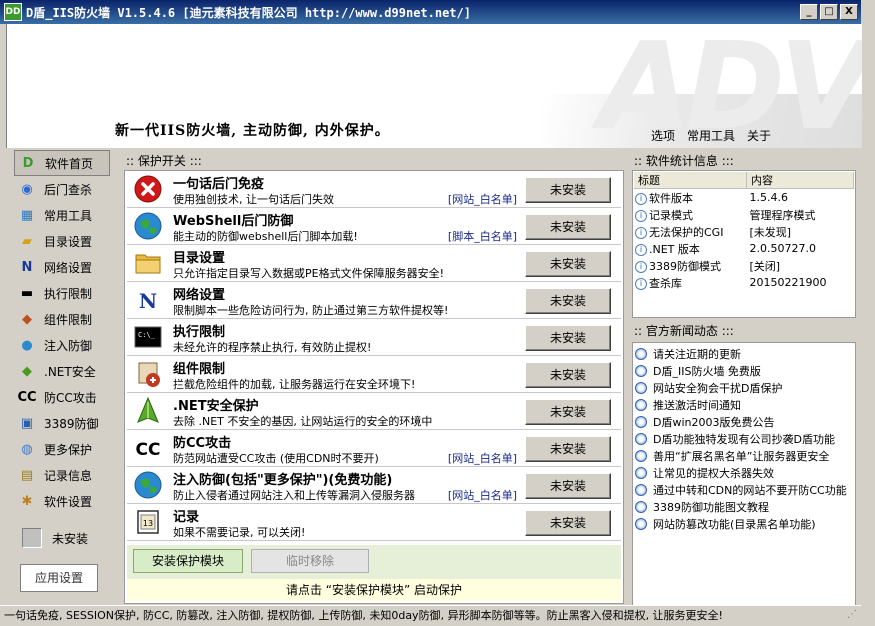 This screenshot has height=626, width=875. Describe the element at coordinates (744, 506) in the screenshot. I see `news-item: 3389防御功能图文教程` at that location.